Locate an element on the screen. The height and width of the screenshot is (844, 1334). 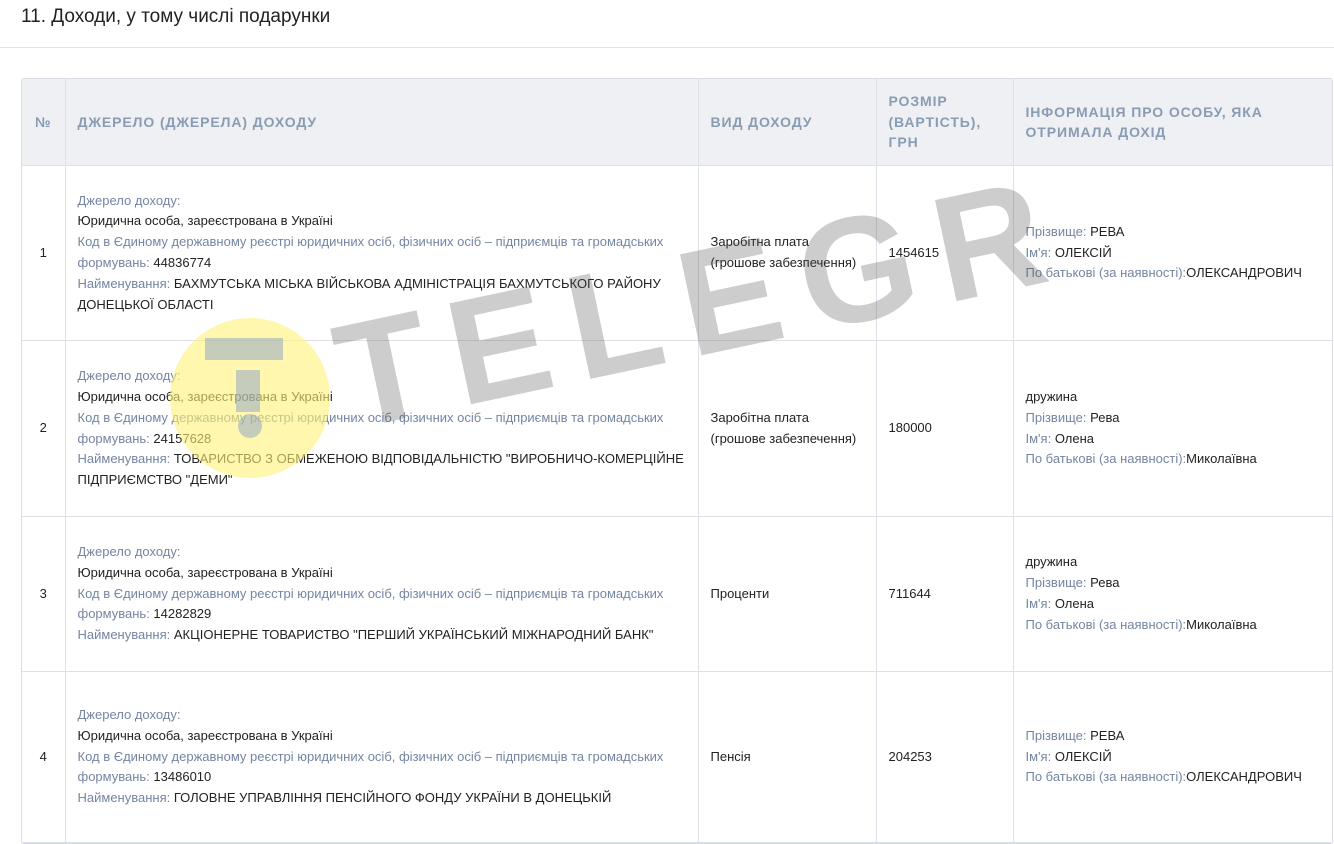
registry-code: 44836774 is located at coordinates (182, 262).